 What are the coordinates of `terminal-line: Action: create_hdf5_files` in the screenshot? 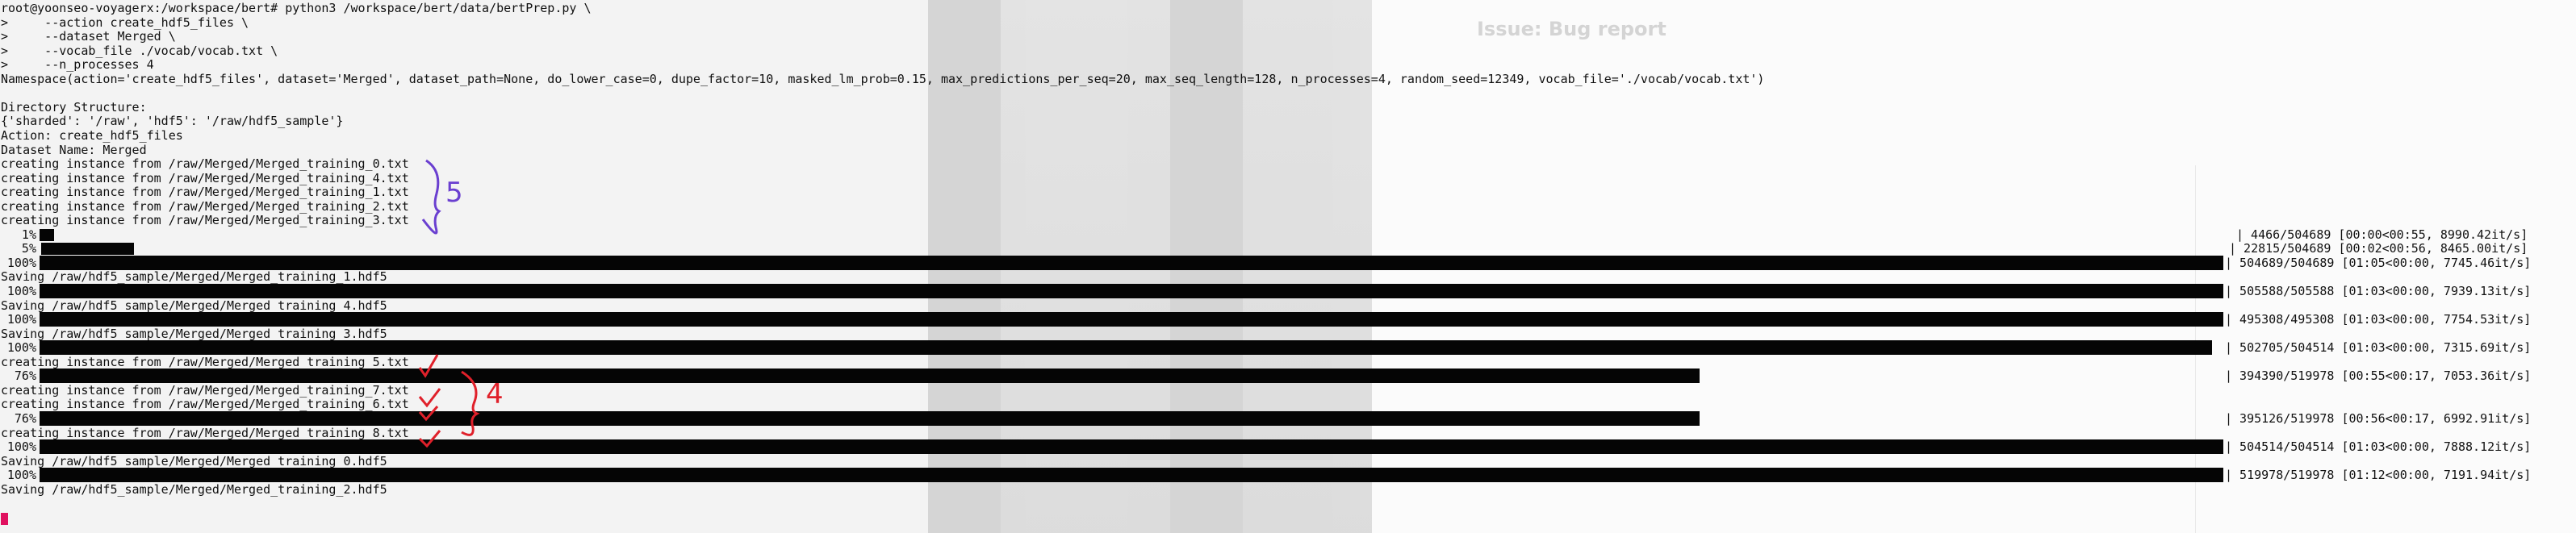 It's located at (92, 135).